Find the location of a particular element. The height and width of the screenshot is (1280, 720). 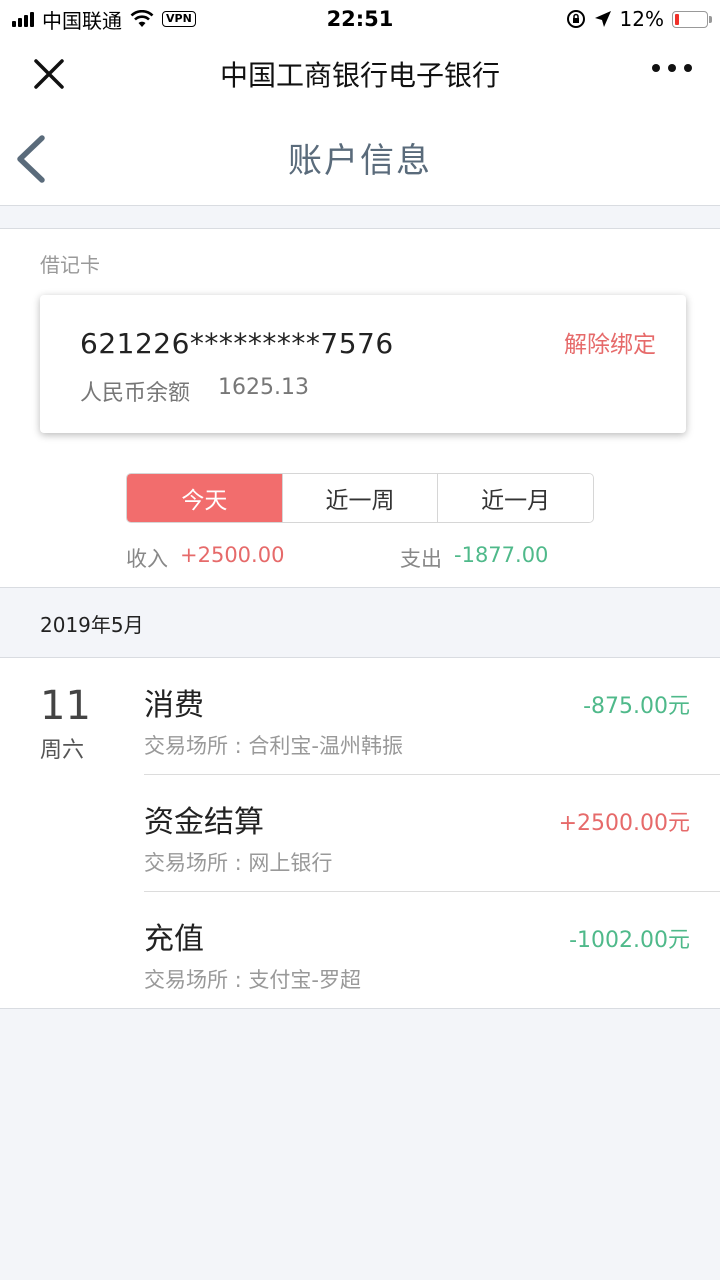

transaction-place: 交易场所 : 合利宝-温州韩振 is located at coordinates (274, 746).